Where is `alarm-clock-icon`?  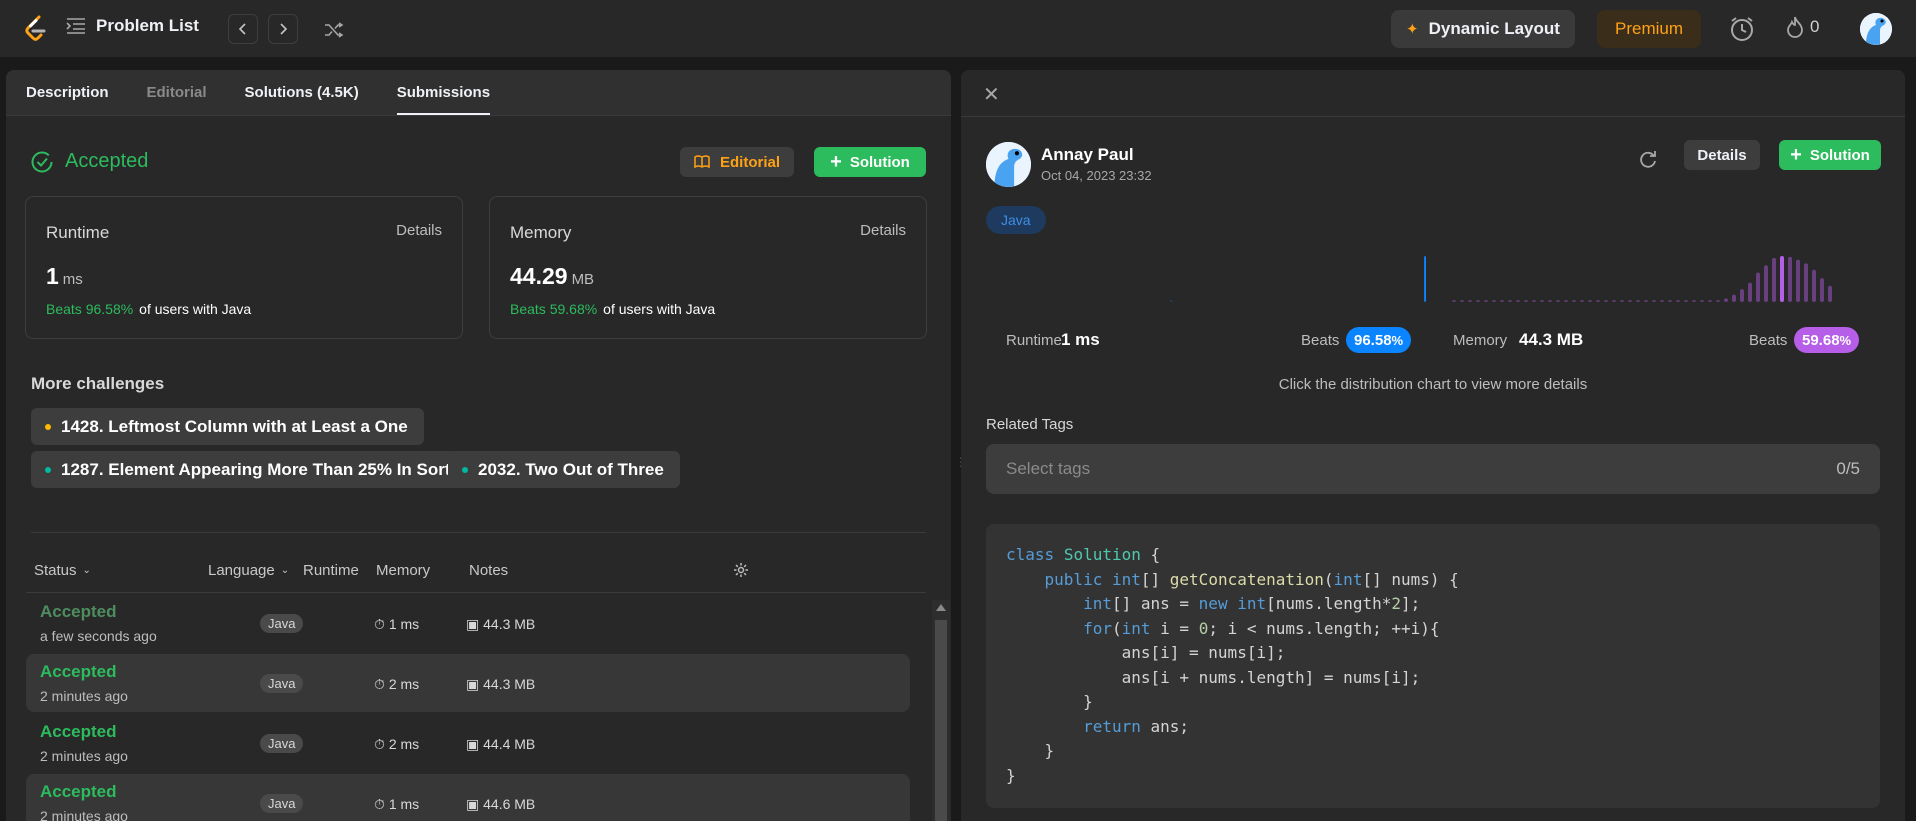
alarm-clock-icon is located at coordinates (1742, 29).